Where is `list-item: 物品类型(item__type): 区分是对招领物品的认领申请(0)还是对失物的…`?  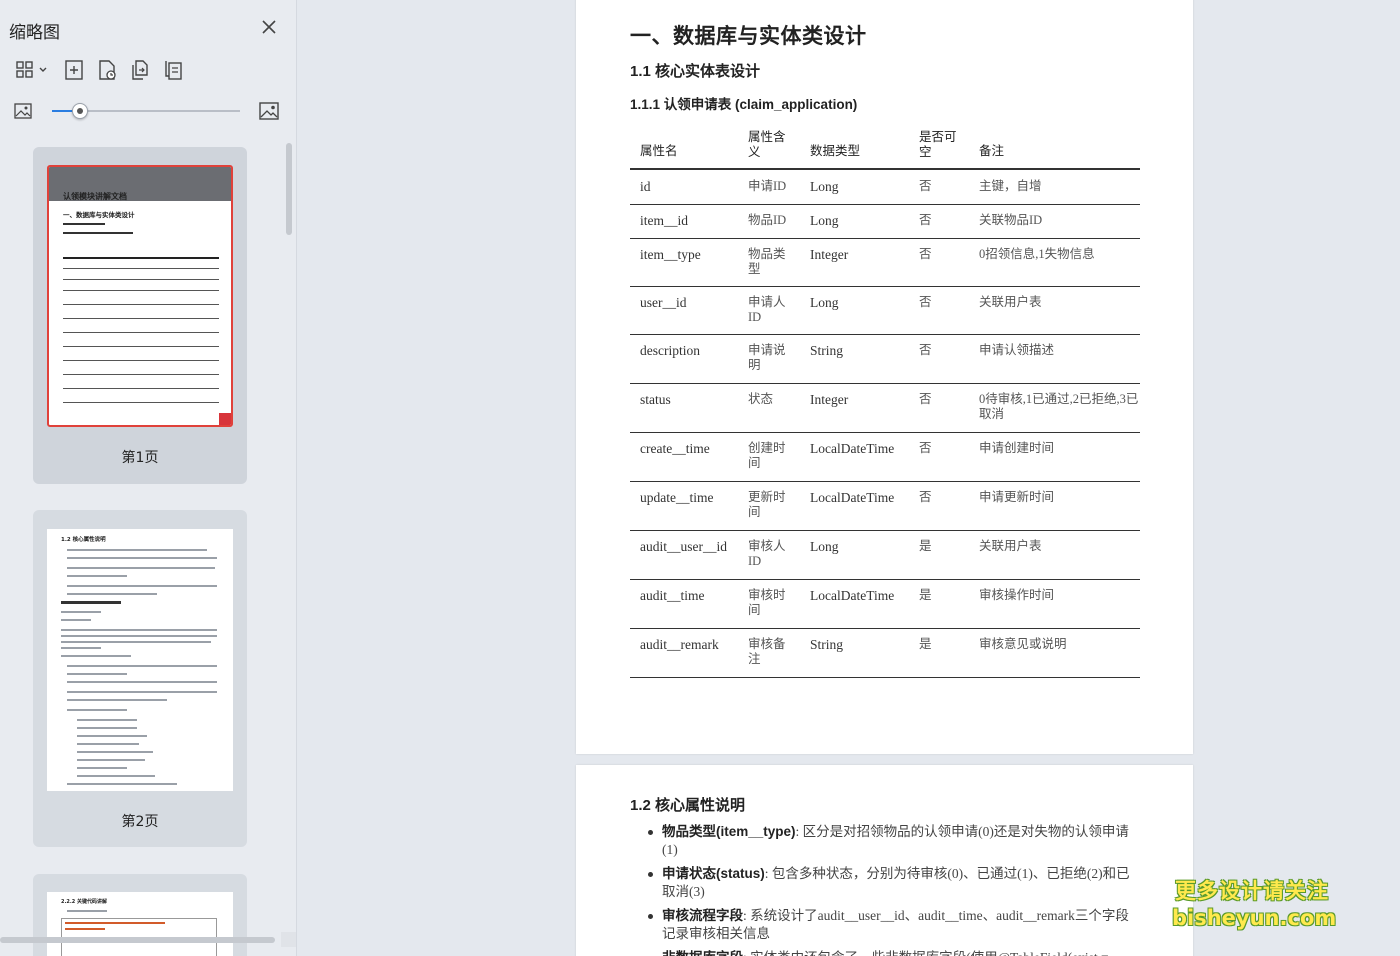
list-item: 物品类型(item__type): 区分是对招领物品的认领申请(0)还是对失物的… is located at coordinates (891, 841).